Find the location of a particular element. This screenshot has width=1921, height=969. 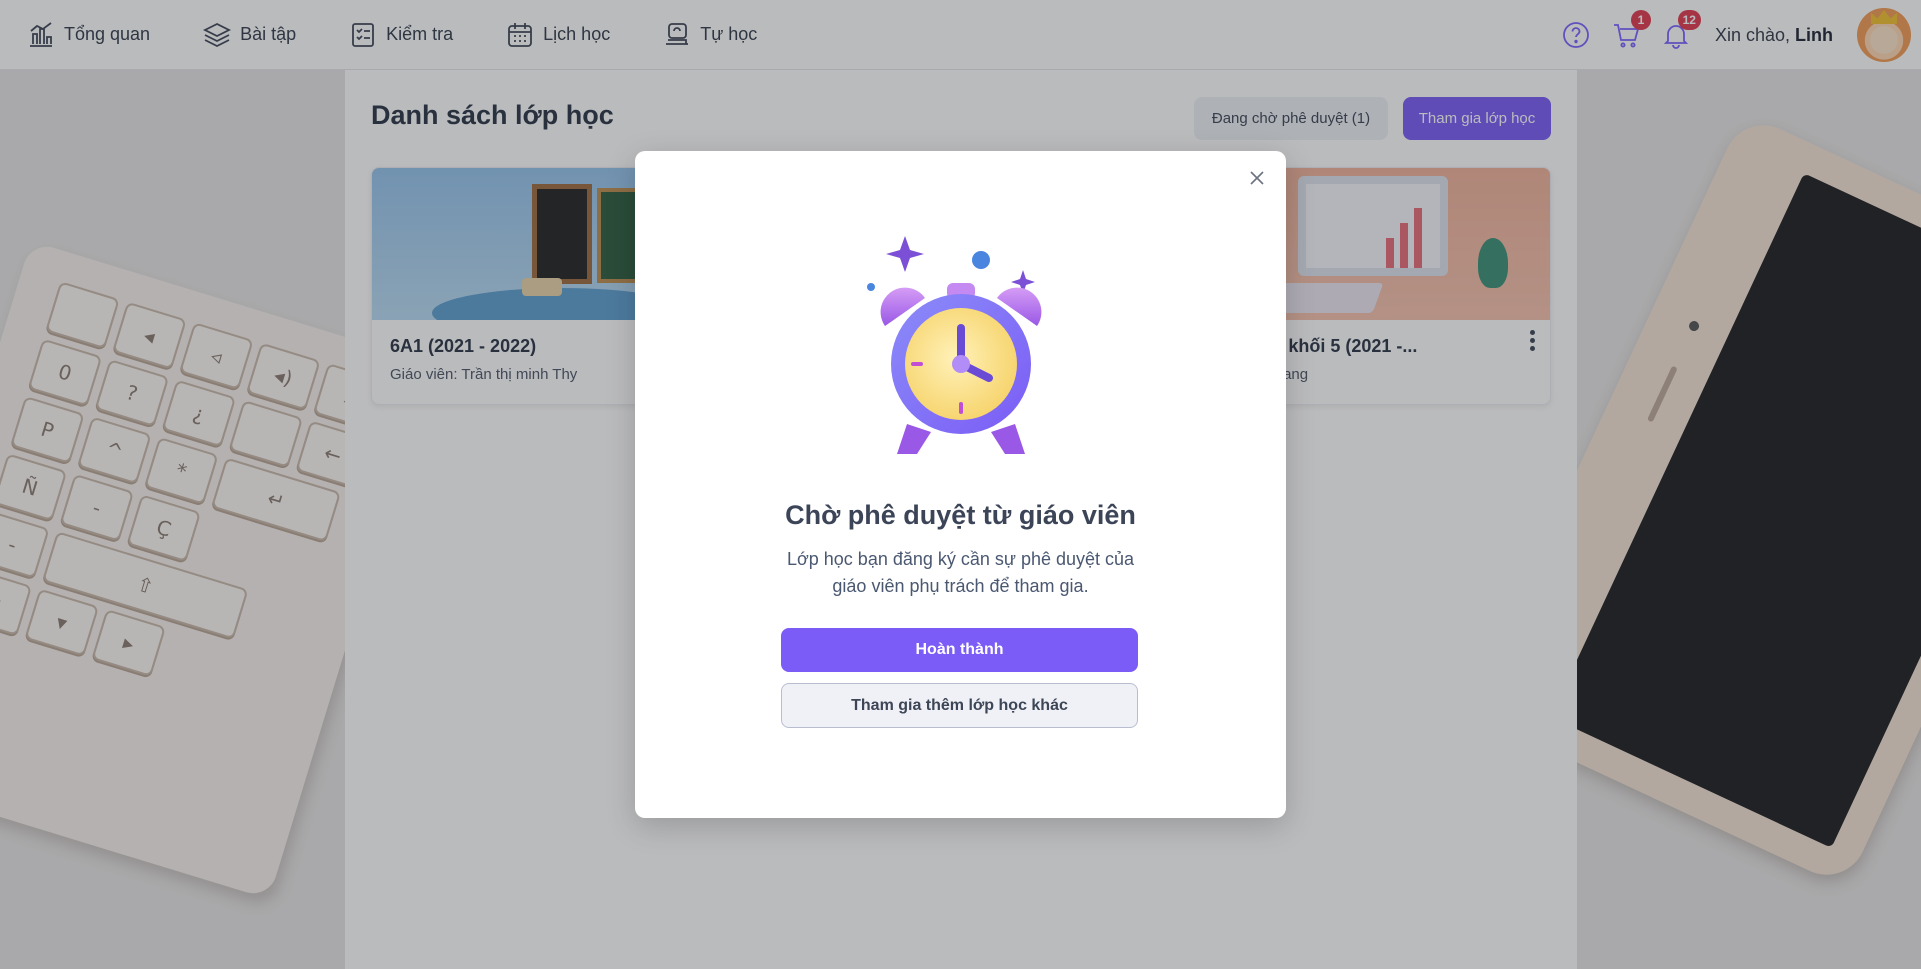

modal-description-line: Lớp học bạn đăng ký cần sự phê duyệt của is located at coordinates (960, 559).